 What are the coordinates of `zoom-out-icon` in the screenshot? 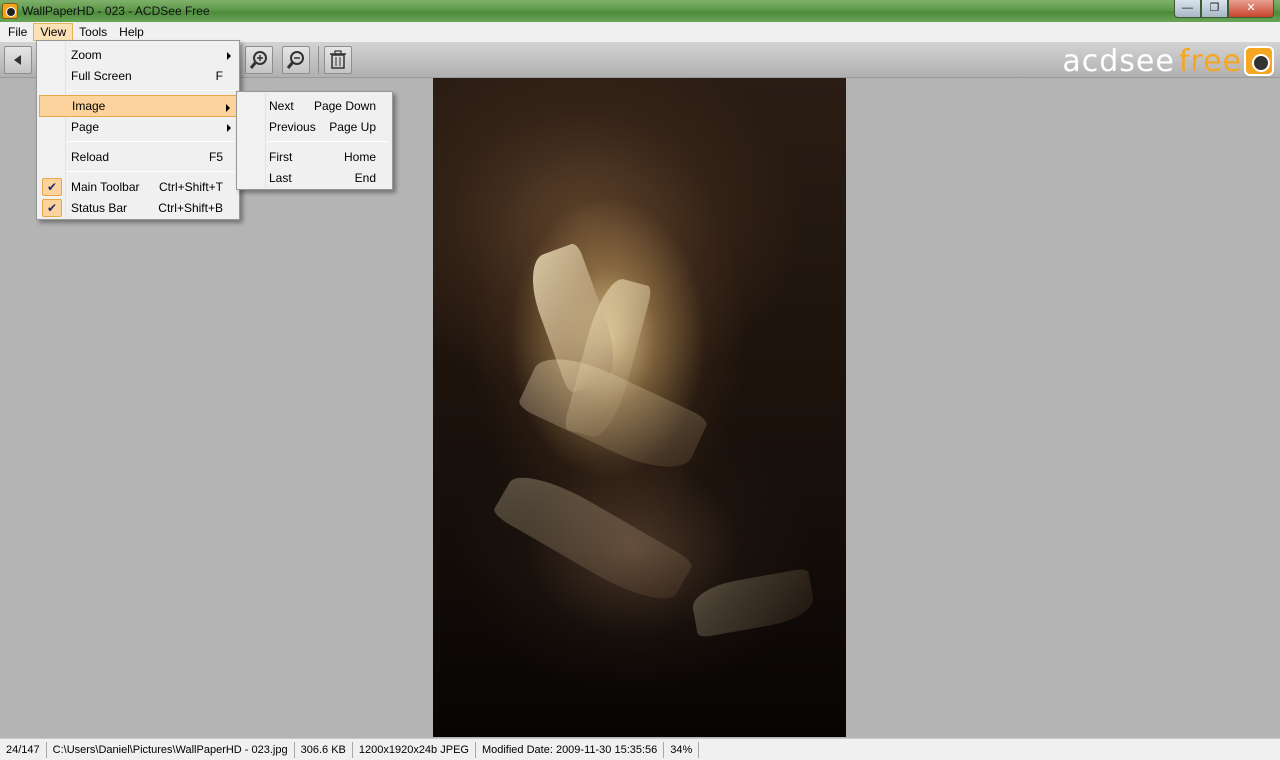 It's located at (295, 60).